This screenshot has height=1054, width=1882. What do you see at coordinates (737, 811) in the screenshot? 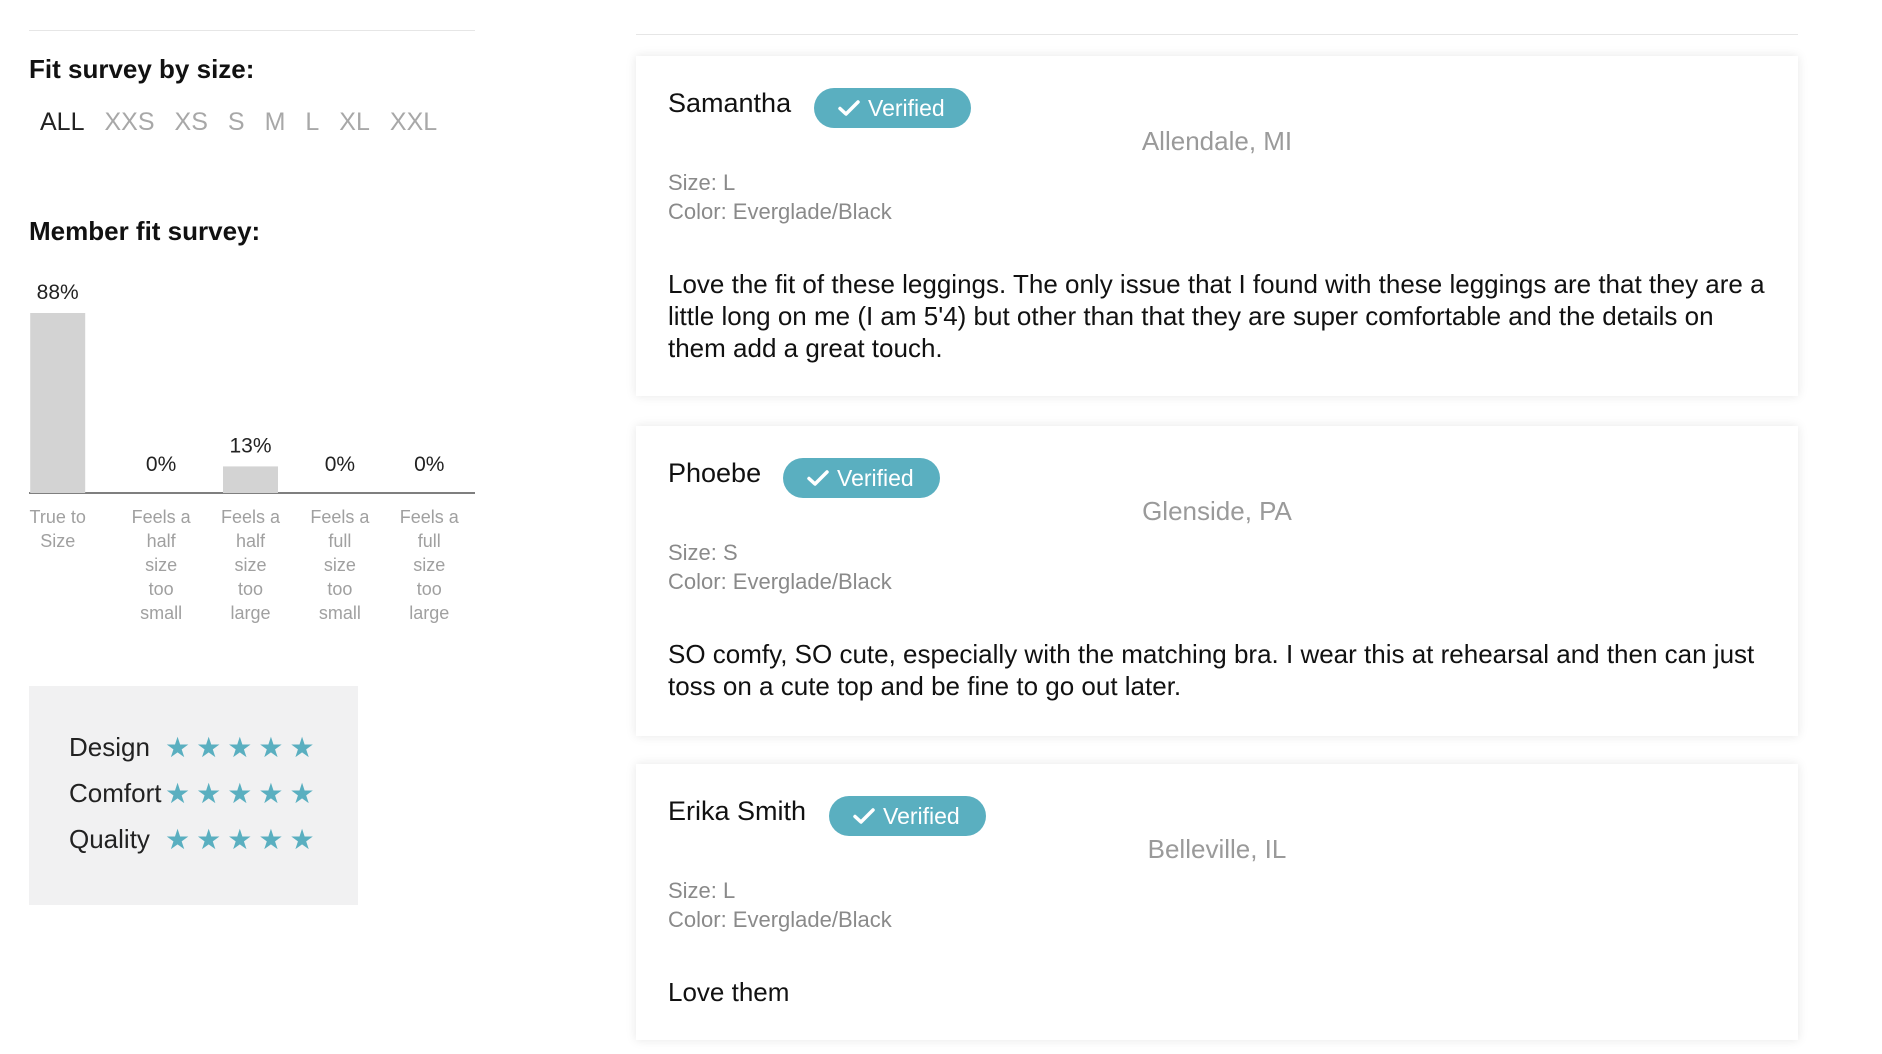
I see `reviewer-name: Erika Smith` at bounding box center [737, 811].